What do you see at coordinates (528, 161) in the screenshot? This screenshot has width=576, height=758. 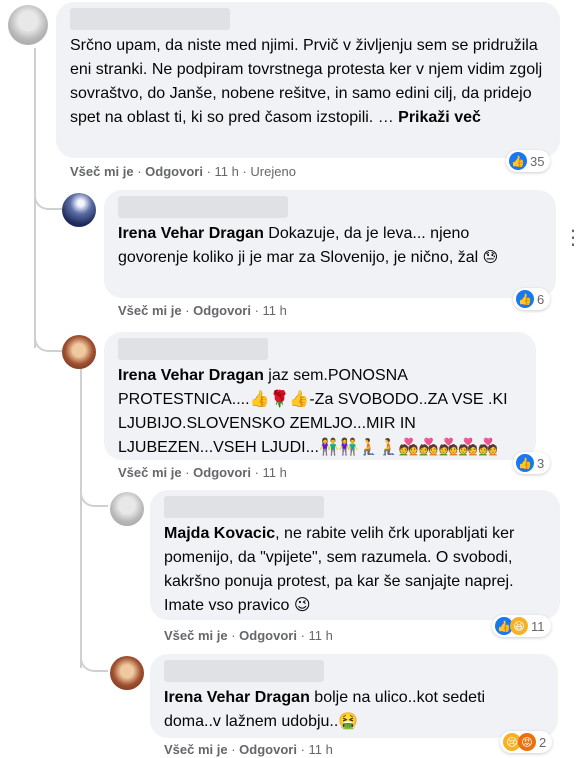 I see `reaction-summary: 👍 35` at bounding box center [528, 161].